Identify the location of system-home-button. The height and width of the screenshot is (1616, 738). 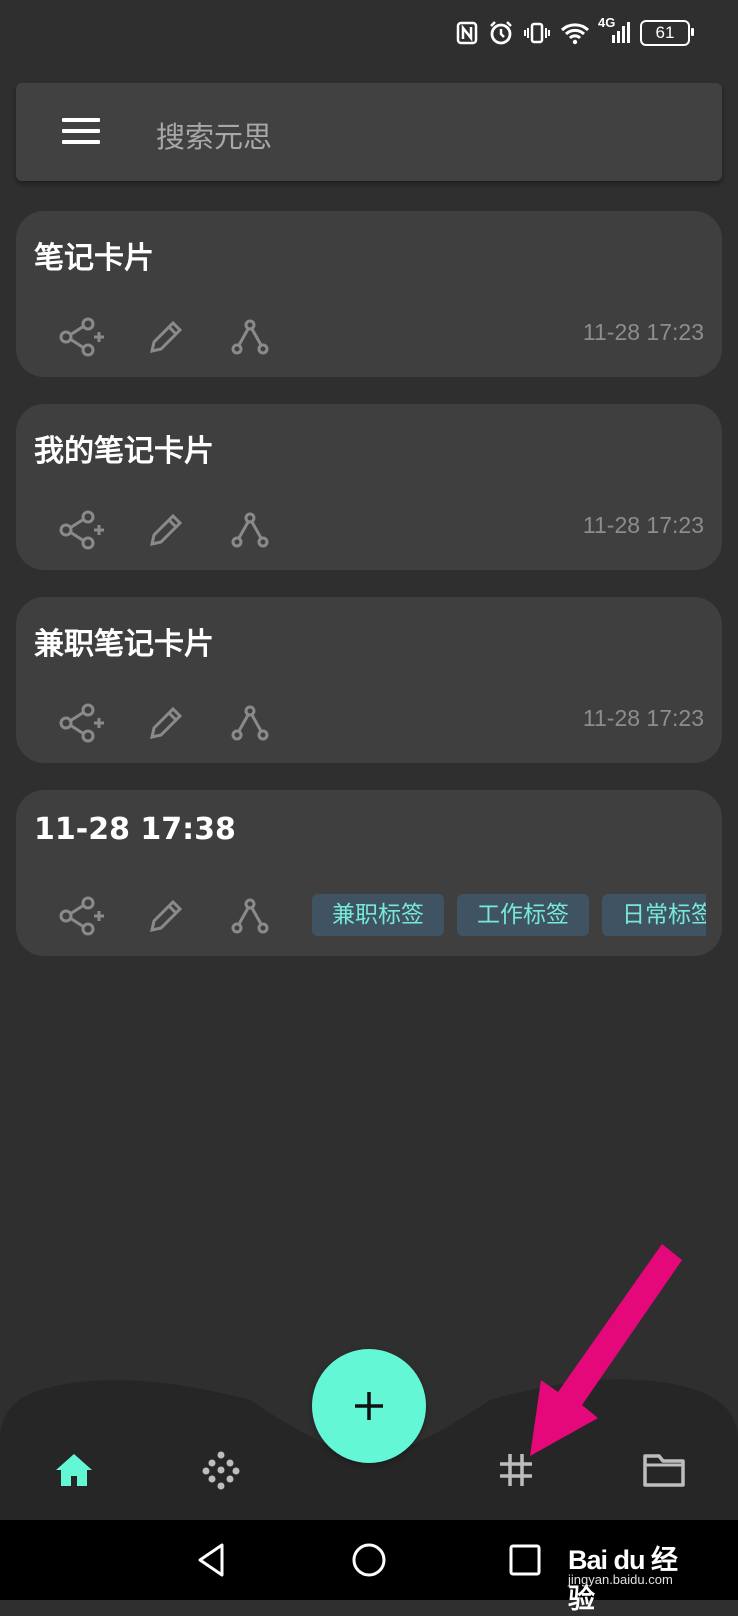
(369, 1560).